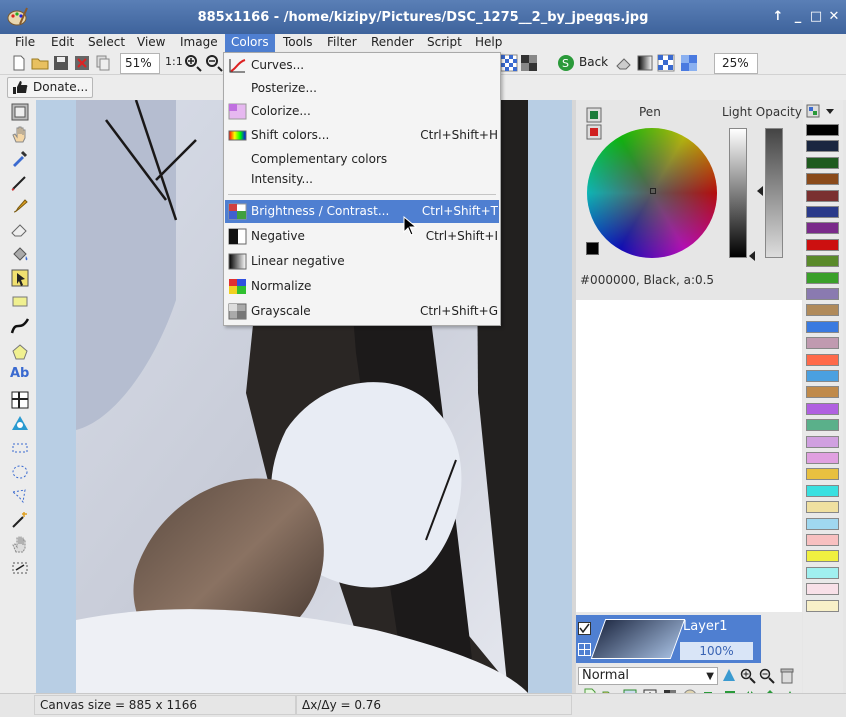  I want to click on layer-zoom-in-icon, so click(748, 676).